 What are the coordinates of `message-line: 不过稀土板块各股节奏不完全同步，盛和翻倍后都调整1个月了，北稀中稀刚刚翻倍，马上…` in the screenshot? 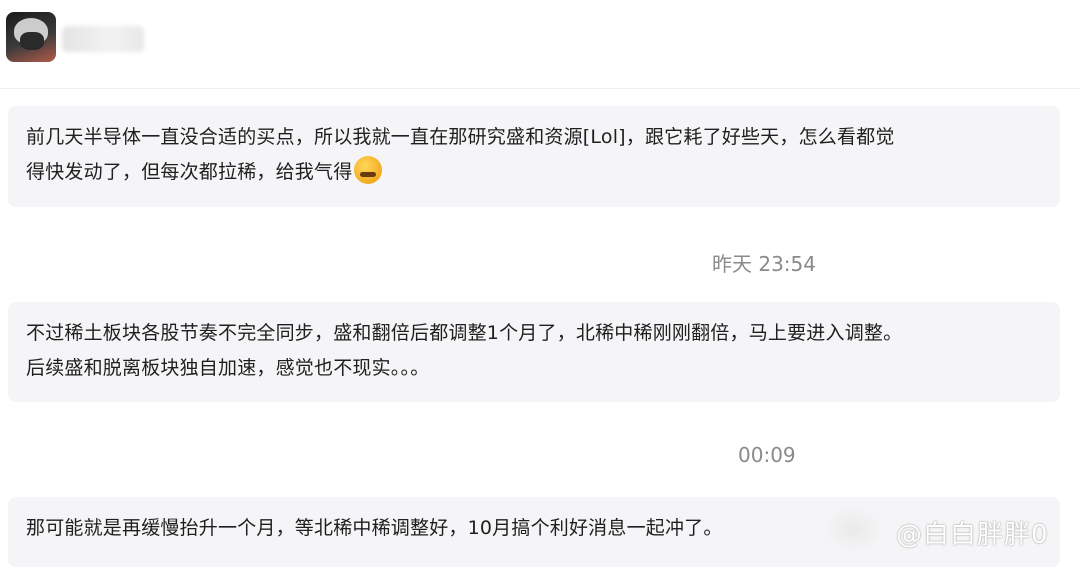 It's located at (464, 333).